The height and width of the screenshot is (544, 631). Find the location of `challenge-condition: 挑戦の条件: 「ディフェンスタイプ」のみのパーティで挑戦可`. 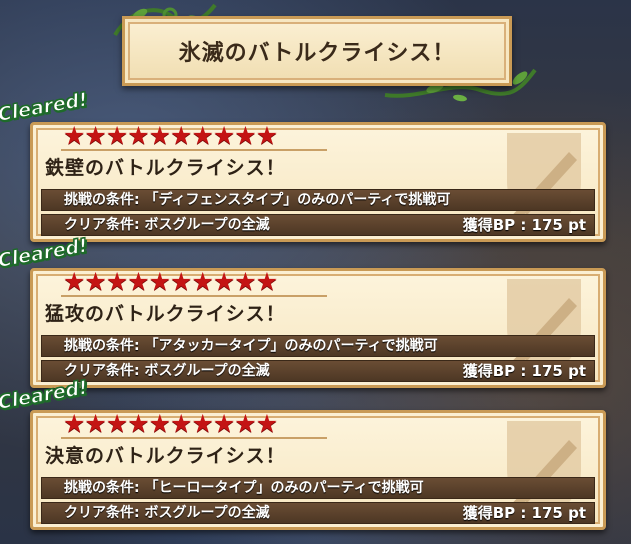

challenge-condition: 挑戦の条件: 「ディフェンスタイプ」のみのパーティで挑戦可 is located at coordinates (318, 200).